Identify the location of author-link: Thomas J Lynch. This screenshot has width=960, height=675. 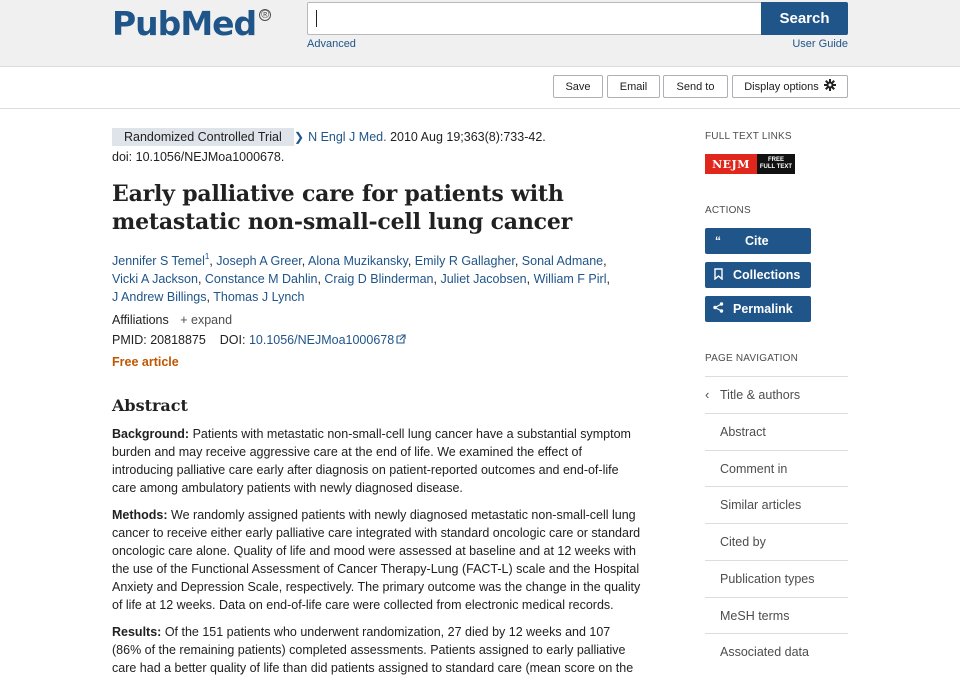
(258, 297).